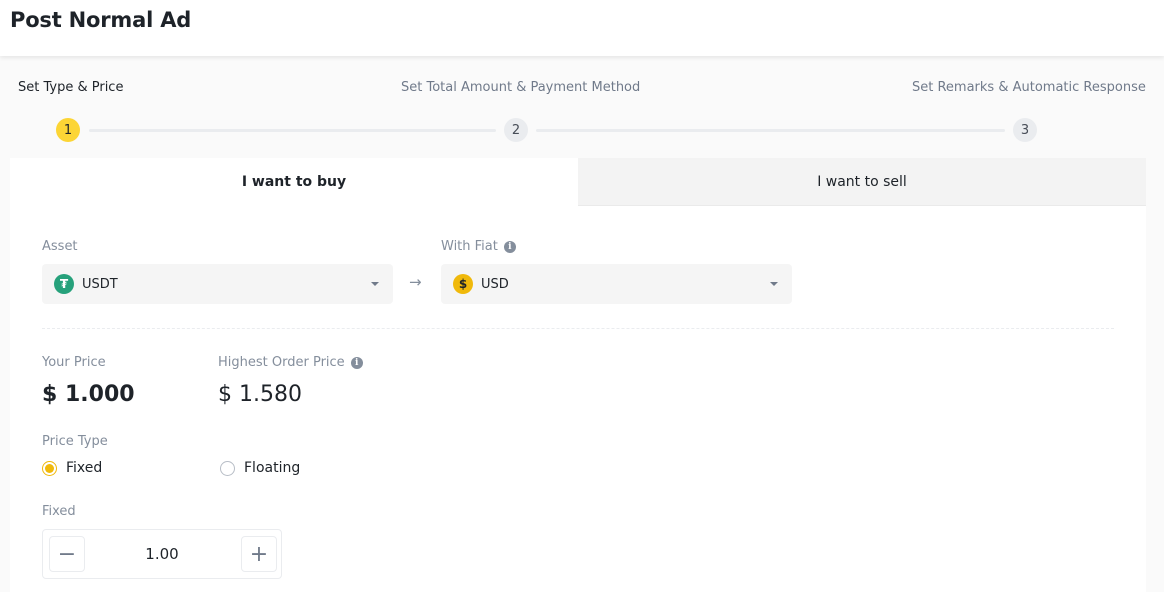 This screenshot has height=592, width=1164. What do you see at coordinates (49, 468) in the screenshot?
I see `radio-checked-icon` at bounding box center [49, 468].